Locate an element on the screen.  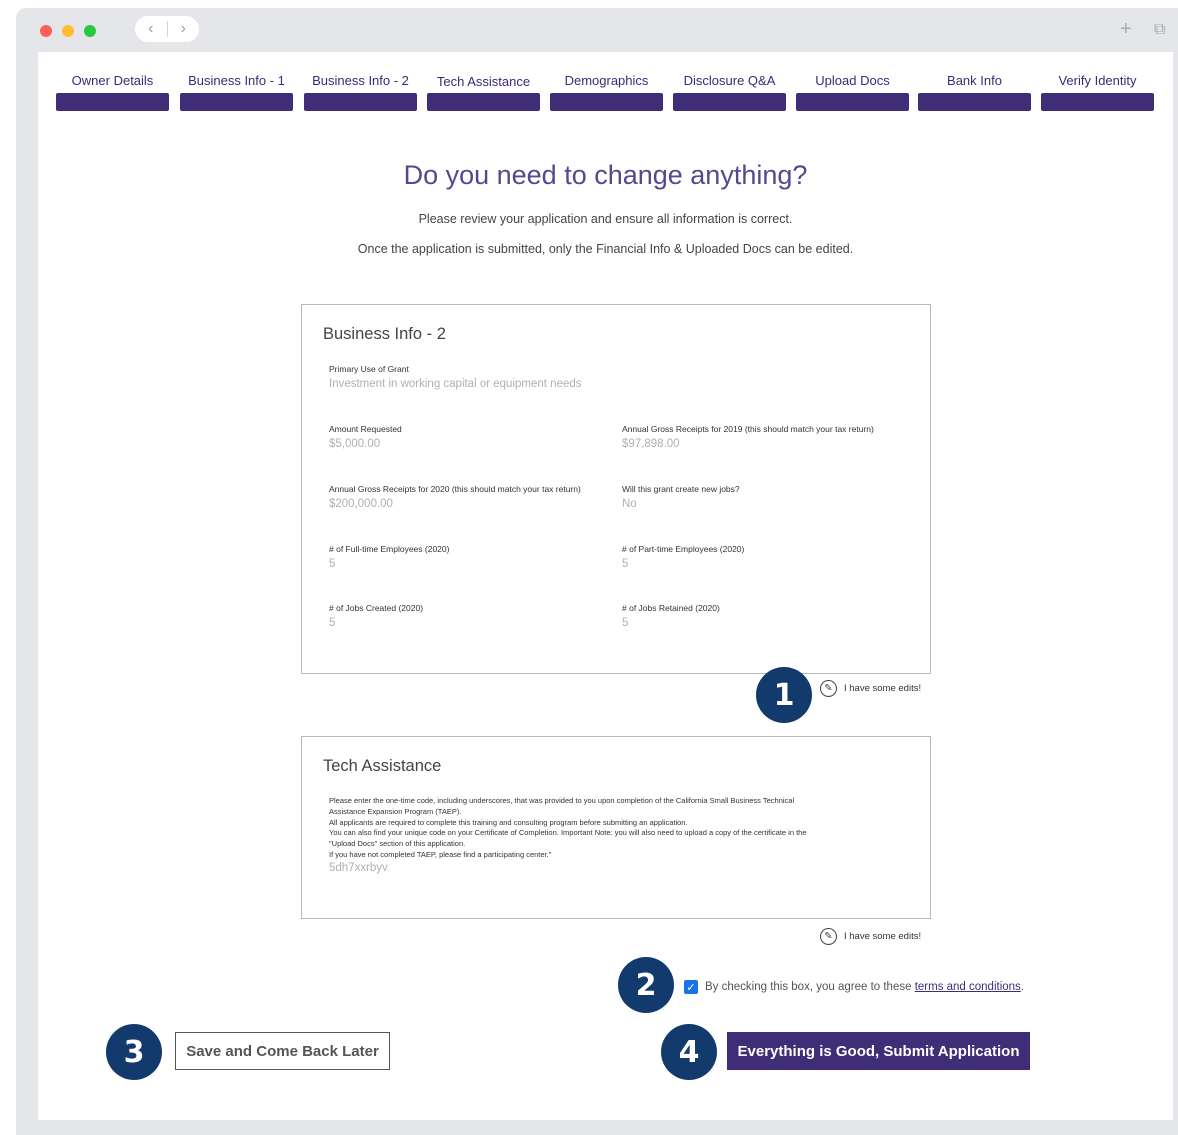
page-title: Do you need to change anything? is located at coordinates (605, 175).